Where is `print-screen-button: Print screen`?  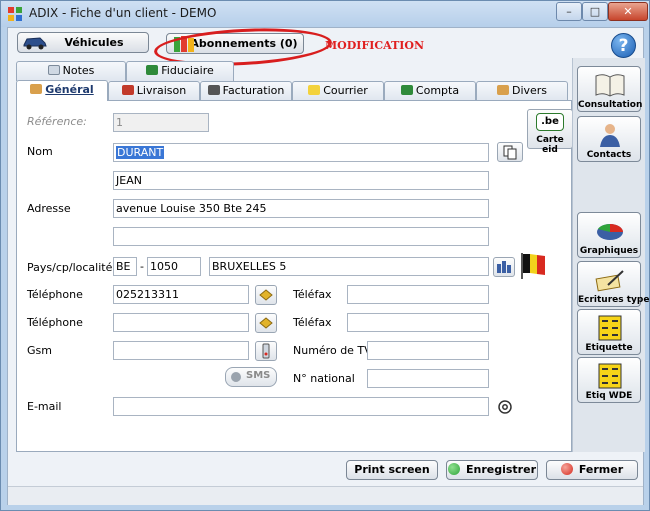
print-screen-button: Print screen is located at coordinates (392, 470).